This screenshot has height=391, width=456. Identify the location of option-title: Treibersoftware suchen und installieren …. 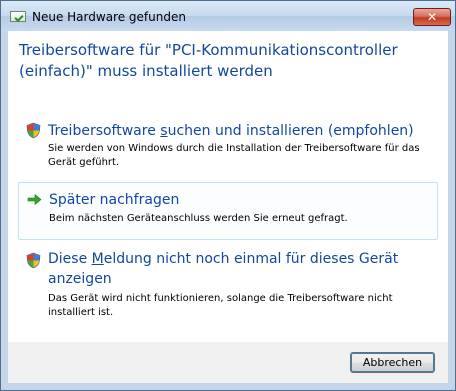
(231, 131).